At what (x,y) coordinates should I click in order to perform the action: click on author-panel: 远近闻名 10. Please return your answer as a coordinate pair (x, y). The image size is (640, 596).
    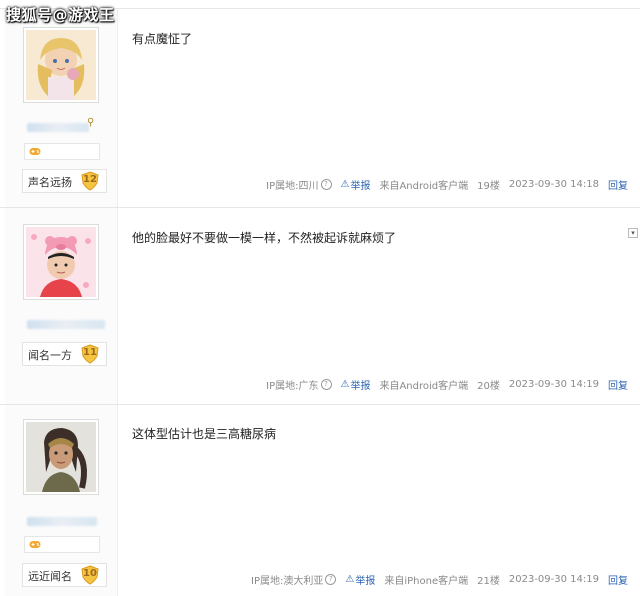
    Looking at the image, I should click on (61, 500).